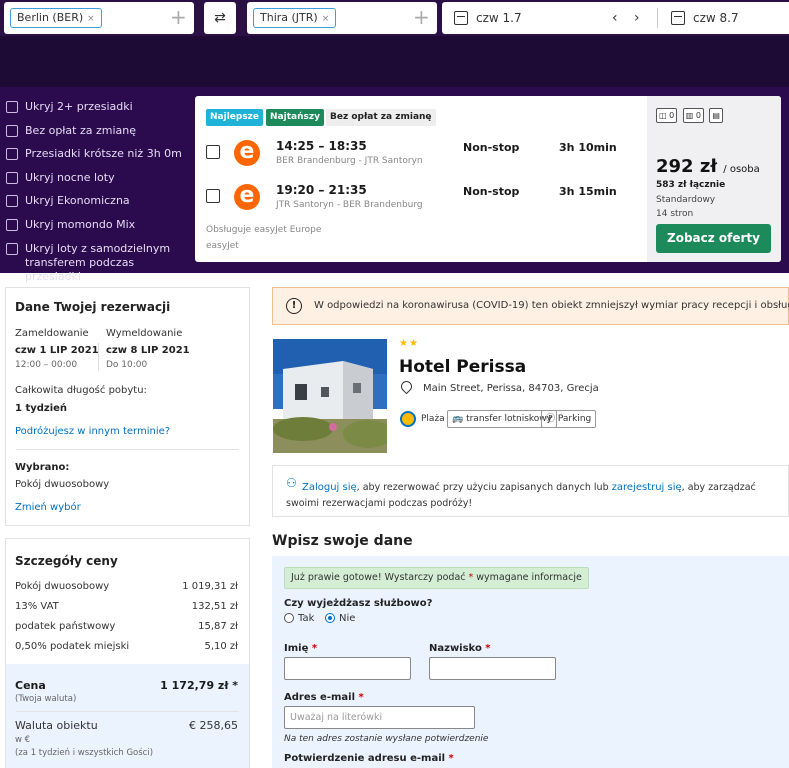 This screenshot has width=789, height=768. I want to click on remove-destination-icon: ×, so click(326, 19).